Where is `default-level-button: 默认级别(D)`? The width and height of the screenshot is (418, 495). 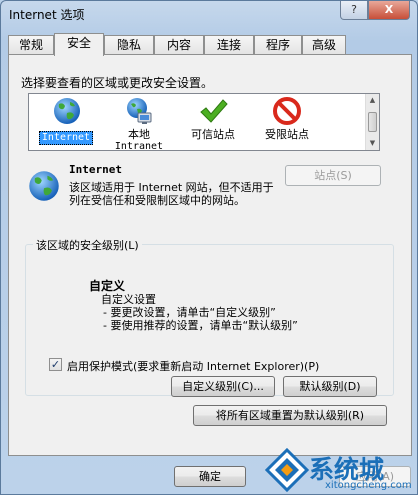 default-level-button: 默认级别(D) is located at coordinates (330, 386).